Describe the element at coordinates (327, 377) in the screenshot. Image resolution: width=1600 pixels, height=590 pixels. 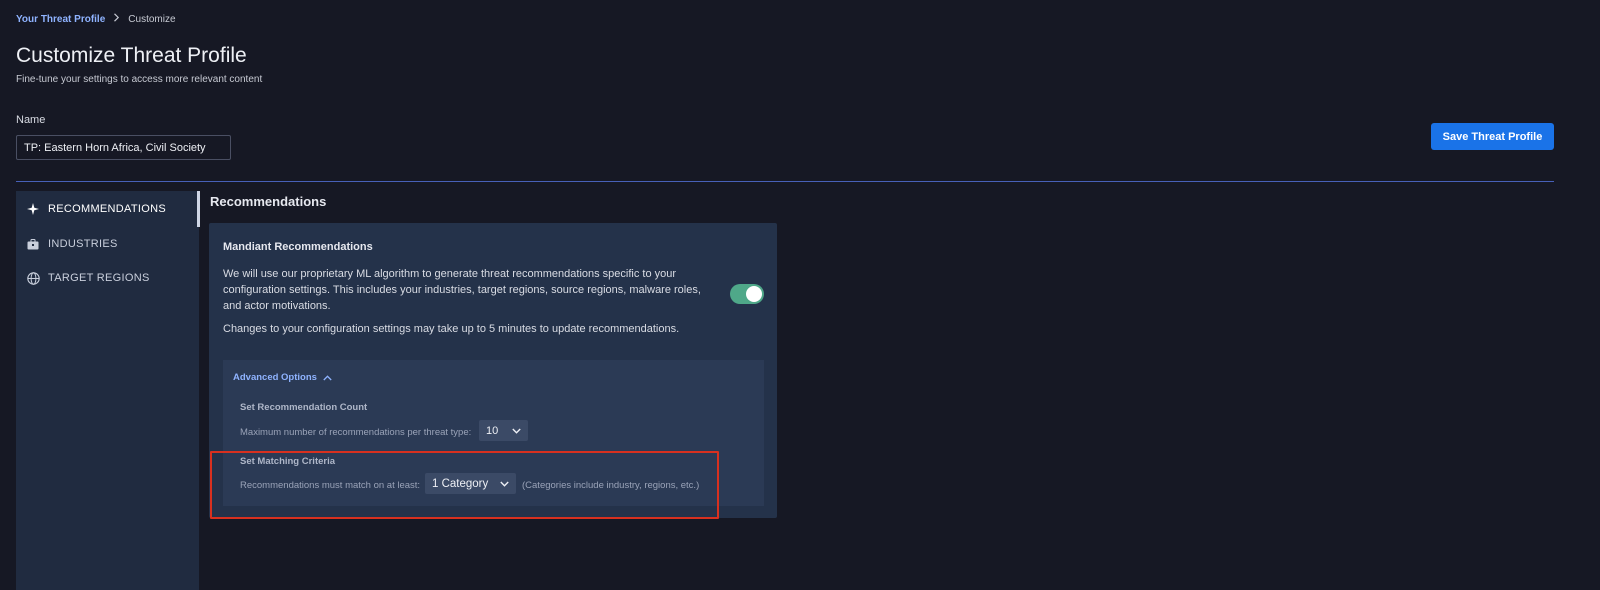
I see `chevron-up-icon` at that location.